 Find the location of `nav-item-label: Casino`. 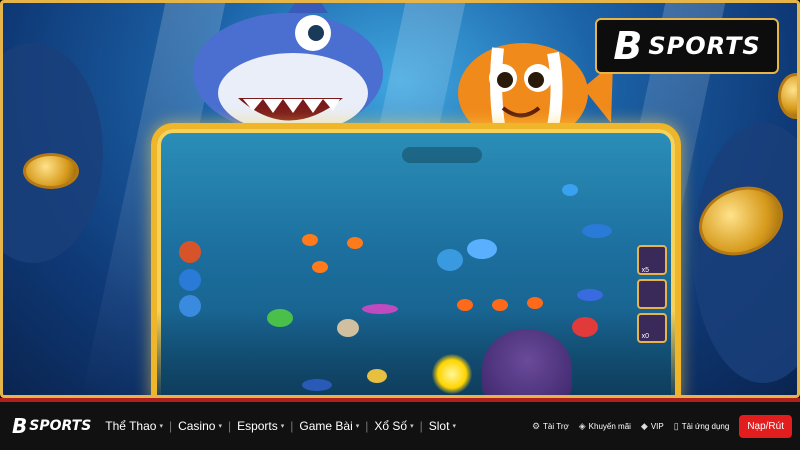

nav-item-label: Casino is located at coordinates (197, 426).